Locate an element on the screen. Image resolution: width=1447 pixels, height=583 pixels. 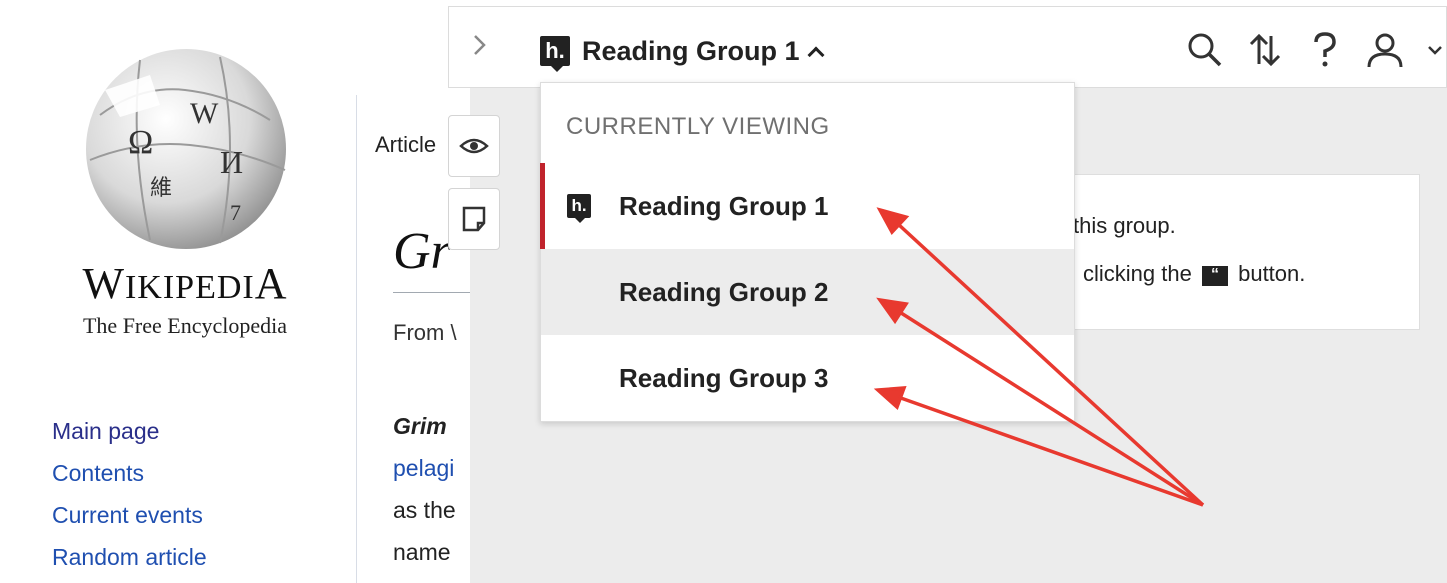
current-group-name: Reading Group 1 is located at coordinates (691, 50).